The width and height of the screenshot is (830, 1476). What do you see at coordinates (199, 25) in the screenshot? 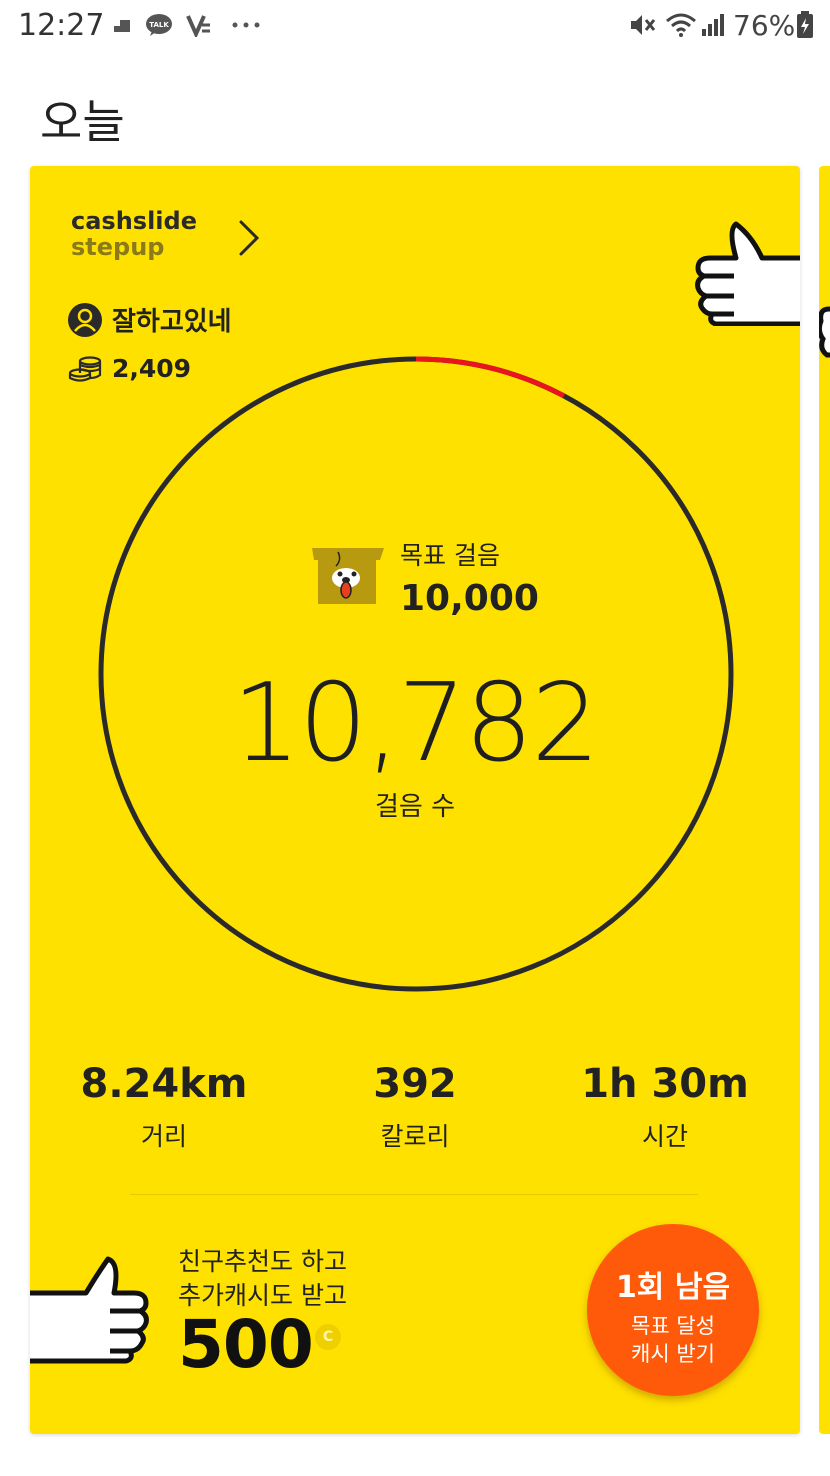
I see `v-app-icon` at bounding box center [199, 25].